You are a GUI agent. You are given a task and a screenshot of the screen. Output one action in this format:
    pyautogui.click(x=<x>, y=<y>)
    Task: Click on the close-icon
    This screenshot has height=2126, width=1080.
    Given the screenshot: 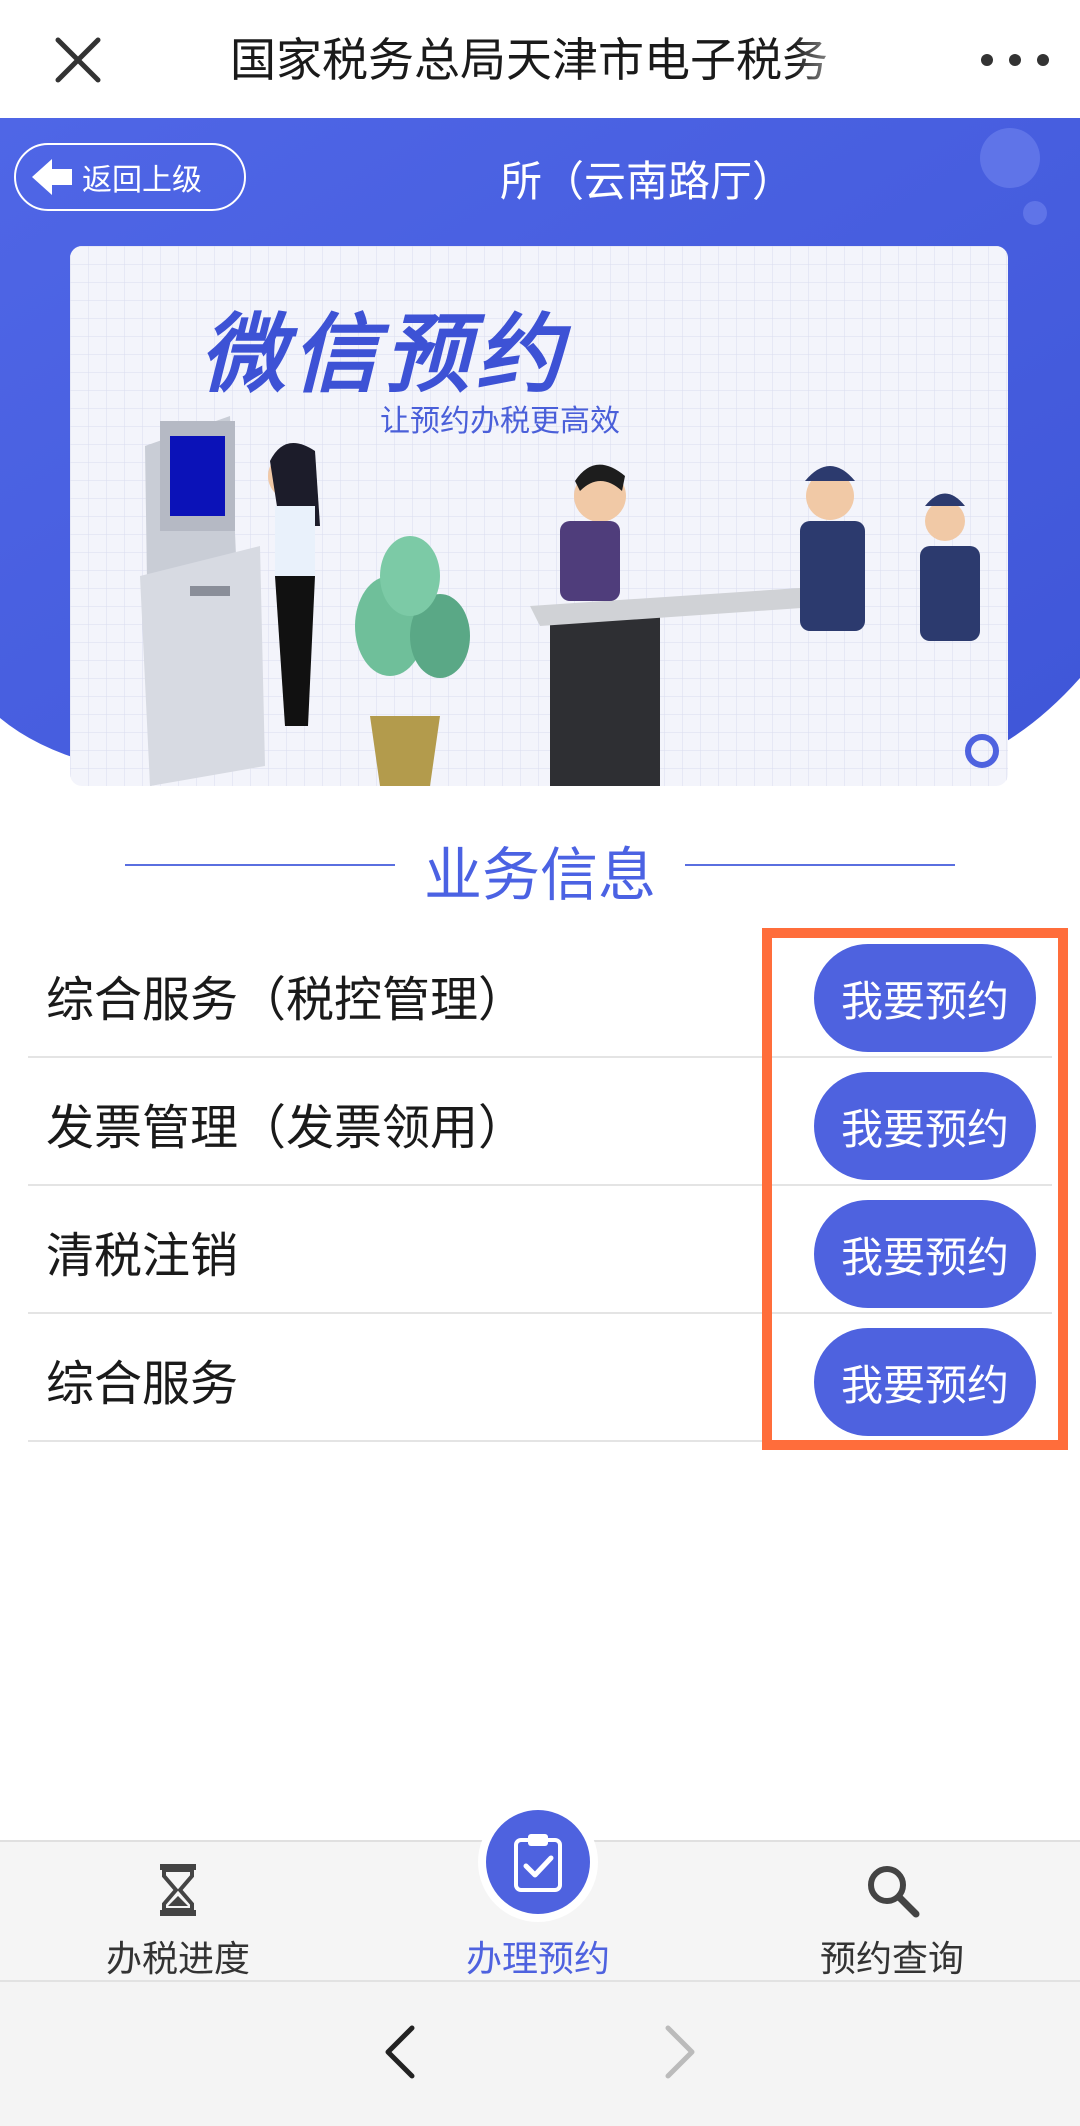 What is the action you would take?
    pyautogui.click(x=78, y=60)
    